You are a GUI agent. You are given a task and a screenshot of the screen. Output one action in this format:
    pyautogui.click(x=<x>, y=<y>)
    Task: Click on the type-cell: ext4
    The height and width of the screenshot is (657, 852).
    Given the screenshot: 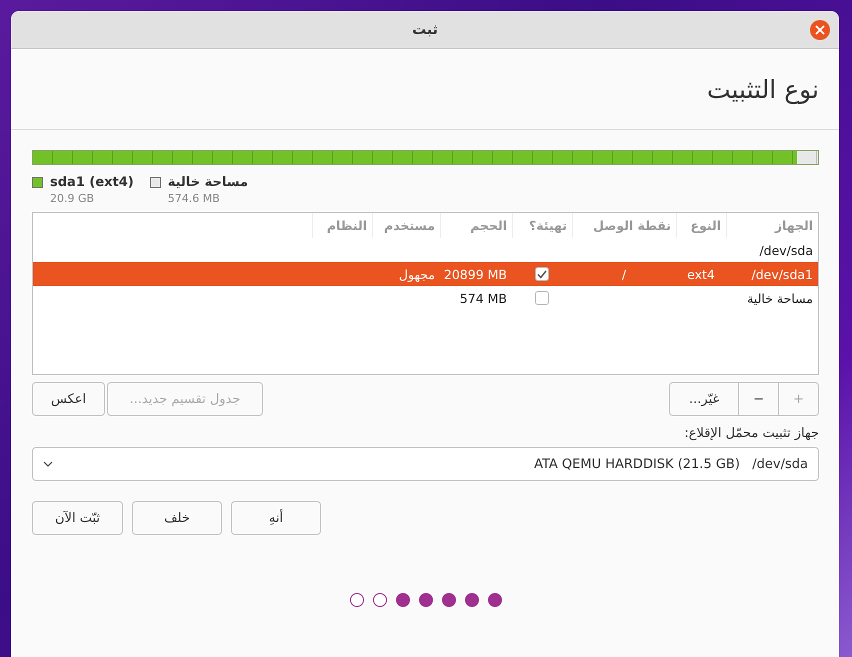 What is the action you would take?
    pyautogui.click(x=701, y=274)
    